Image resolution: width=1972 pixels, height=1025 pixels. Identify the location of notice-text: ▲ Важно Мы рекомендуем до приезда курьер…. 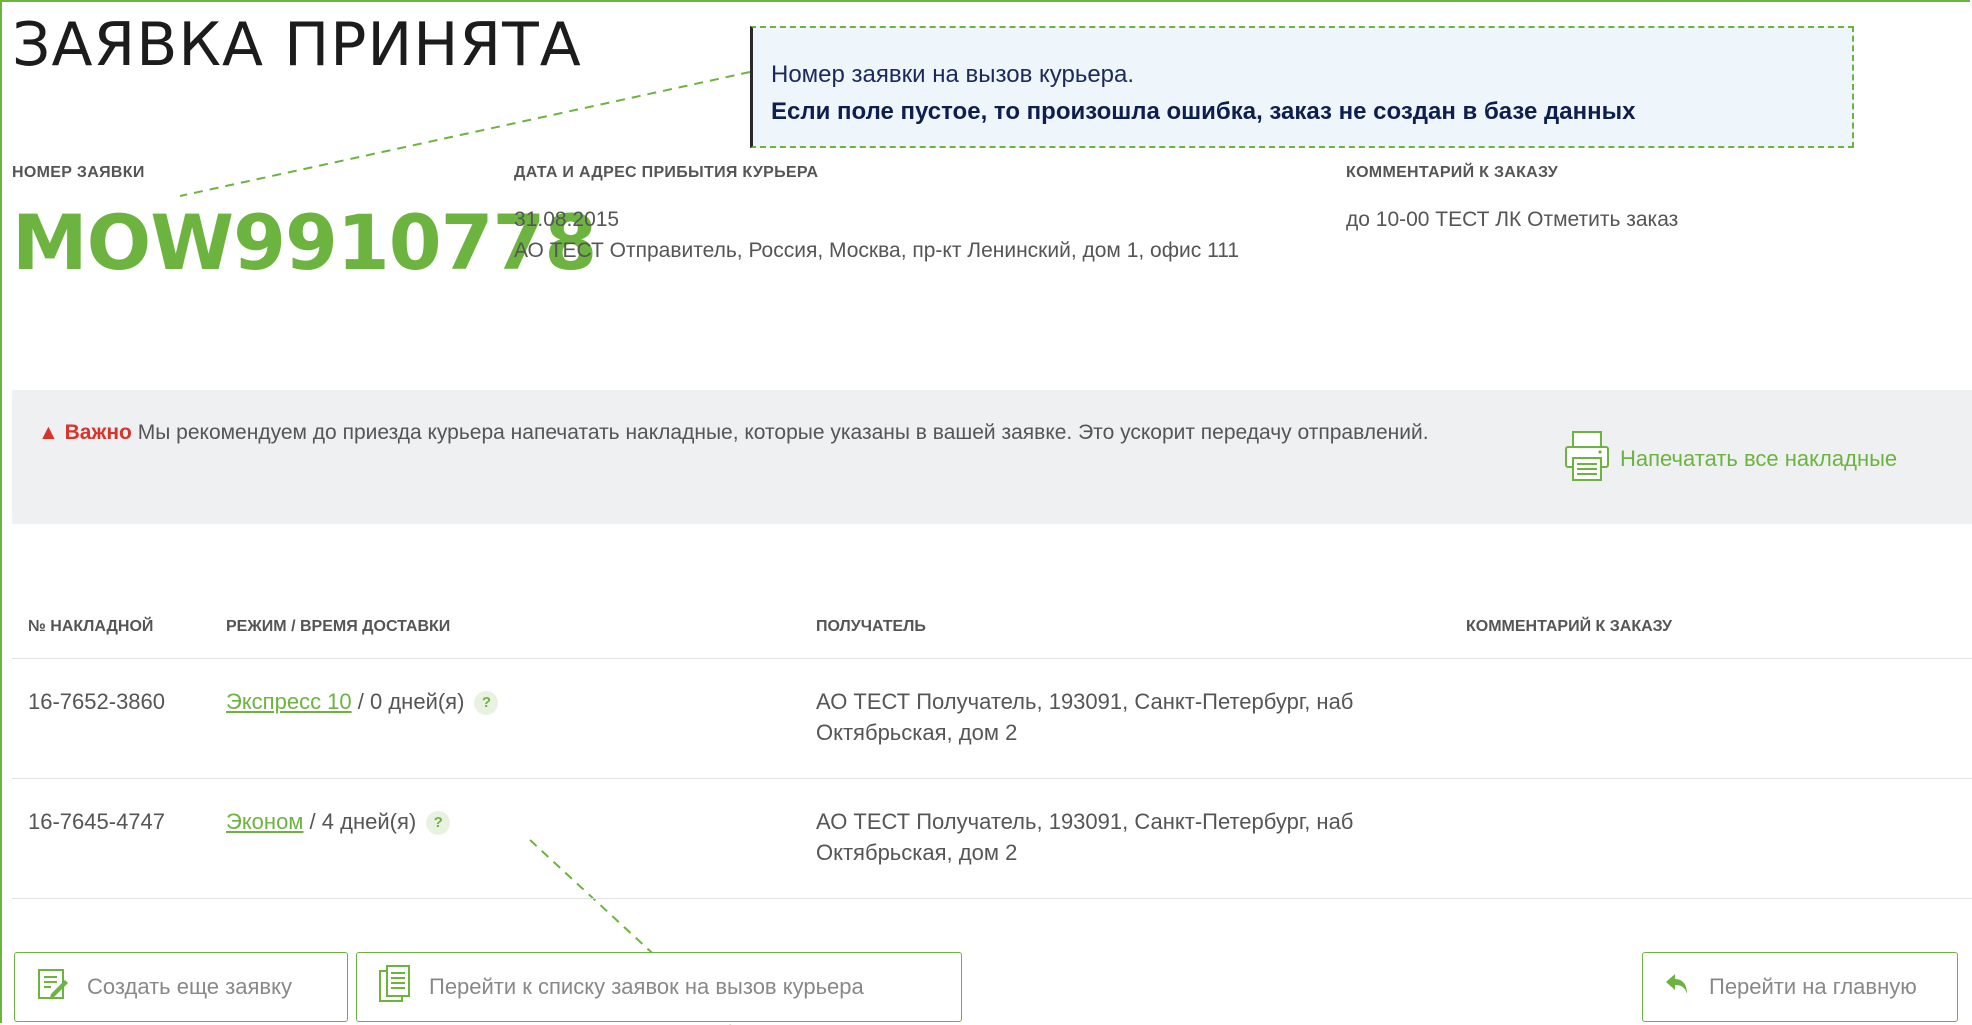
(778, 432).